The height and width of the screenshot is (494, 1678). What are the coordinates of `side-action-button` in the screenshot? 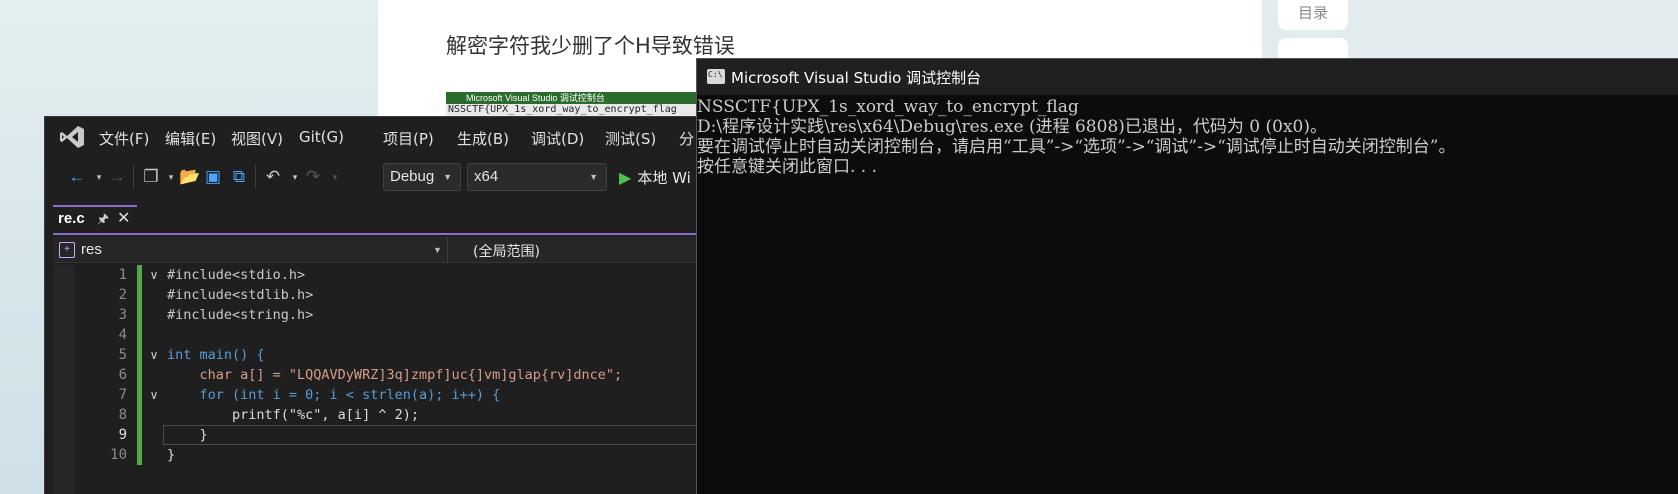 It's located at (1313, 49).